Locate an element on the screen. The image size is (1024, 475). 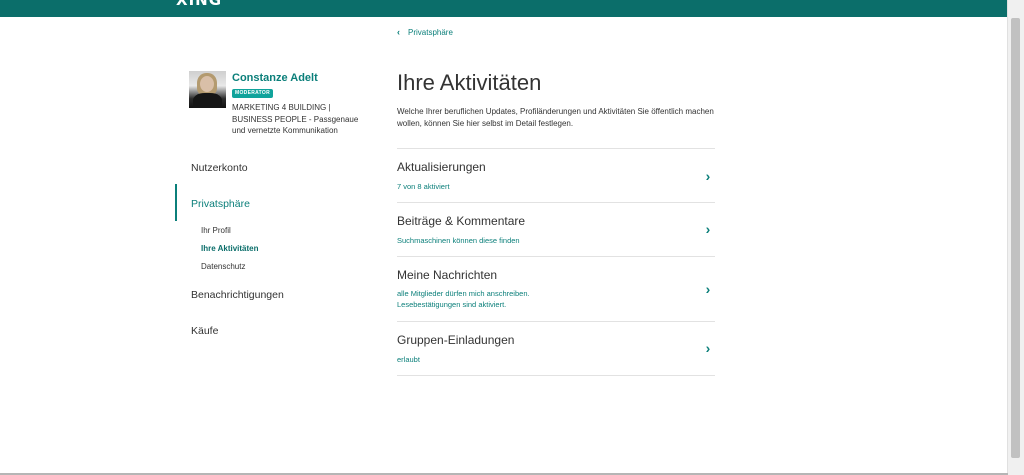
row-subtitle: erlaubt is located at coordinates (408, 359).